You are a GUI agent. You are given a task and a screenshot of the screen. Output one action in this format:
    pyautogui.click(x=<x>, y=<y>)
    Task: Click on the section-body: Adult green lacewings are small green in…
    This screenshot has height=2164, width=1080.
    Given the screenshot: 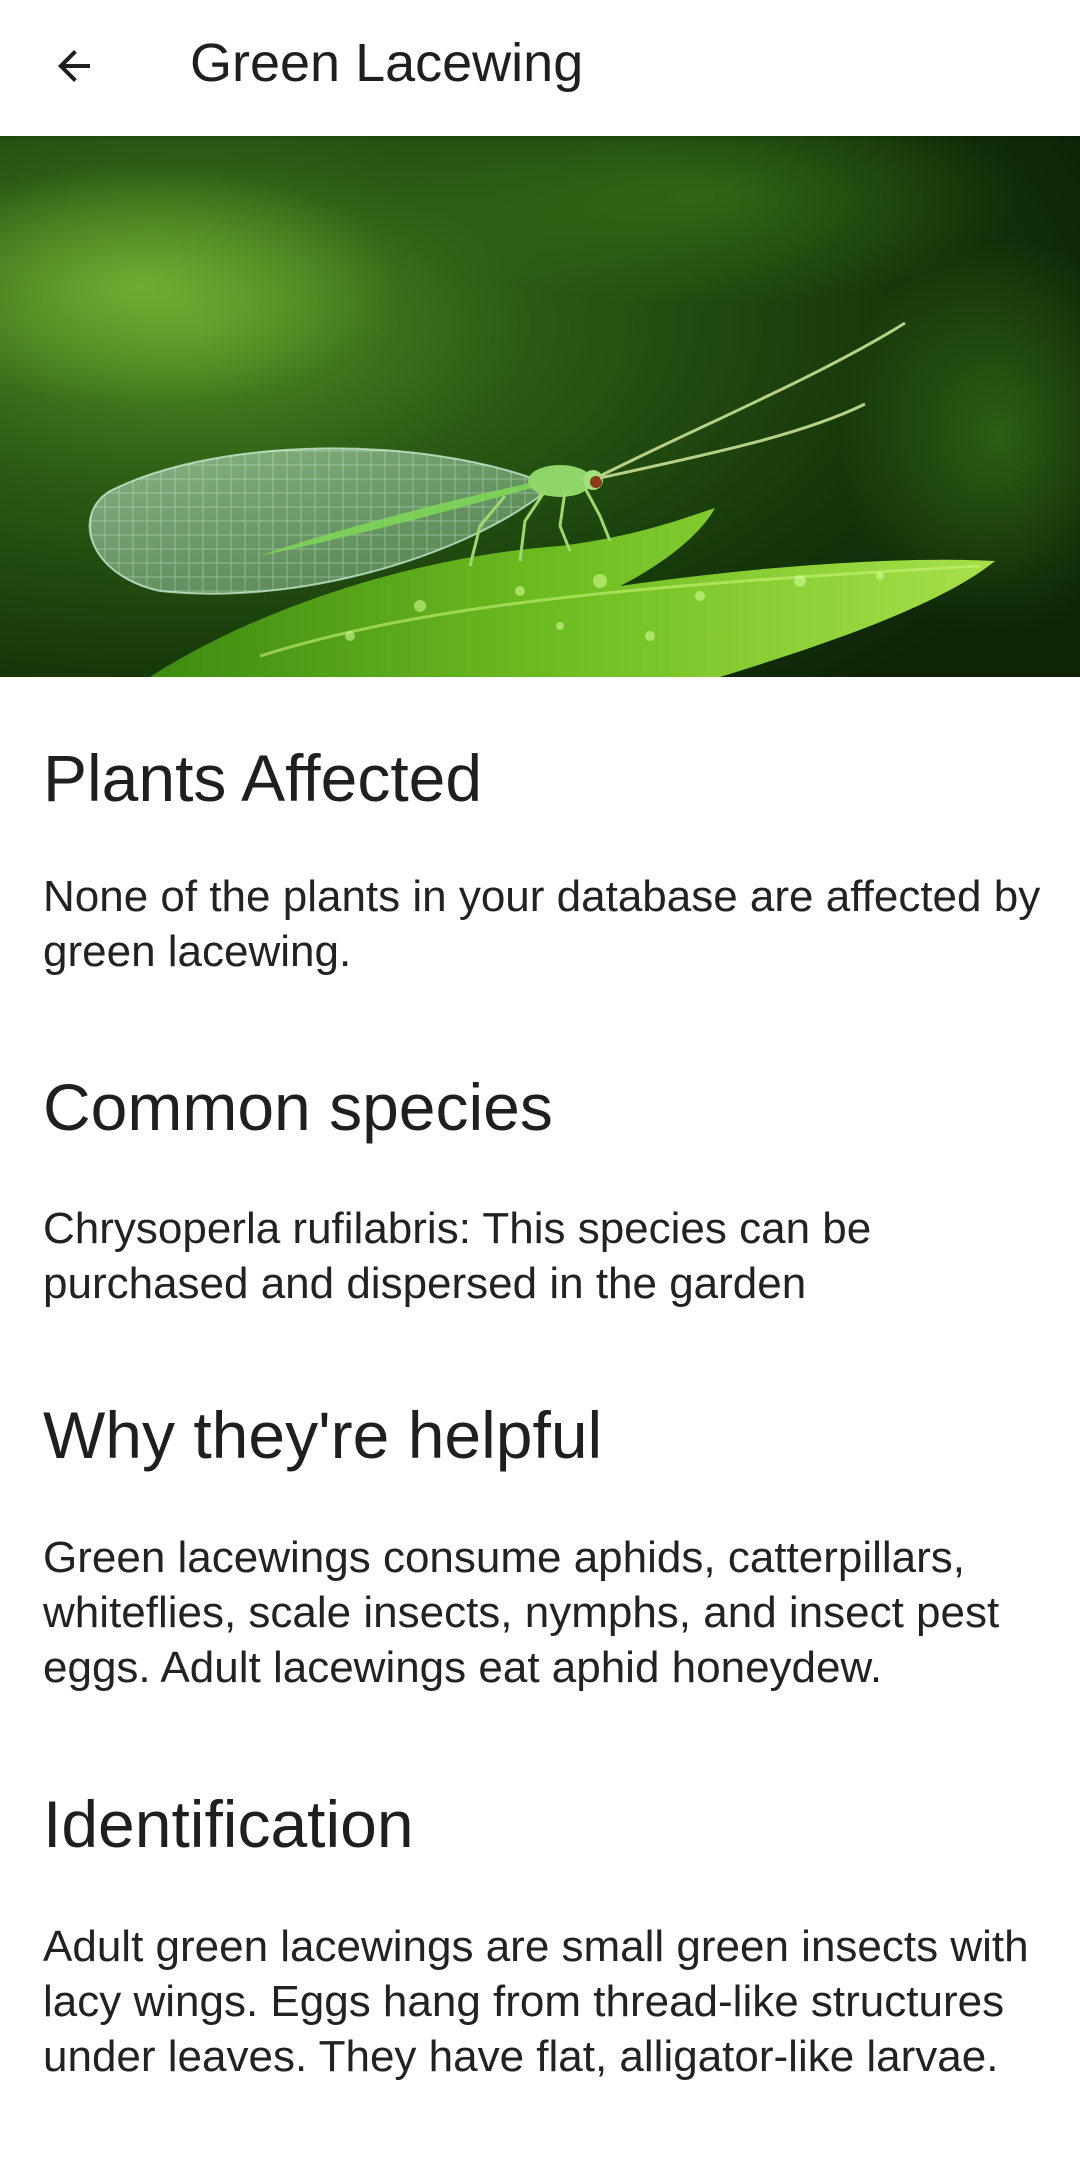 What is the action you would take?
    pyautogui.click(x=536, y=2001)
    